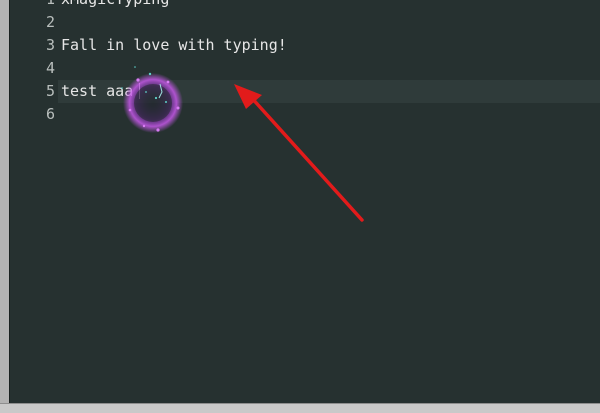  Describe the element at coordinates (97, 91) in the screenshot. I see `code-line-text: test aaa` at that location.